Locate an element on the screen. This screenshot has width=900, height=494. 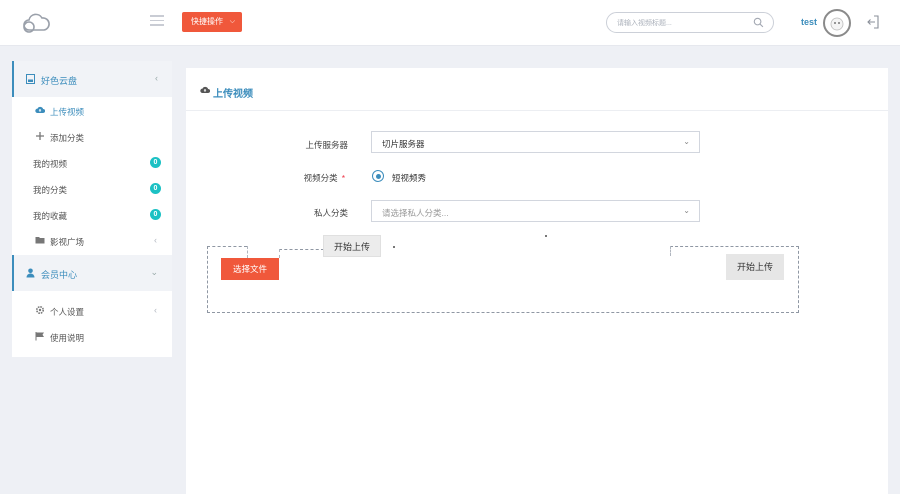
sidebar-item-instructions: 使用说明 is located at coordinates (92, 336).